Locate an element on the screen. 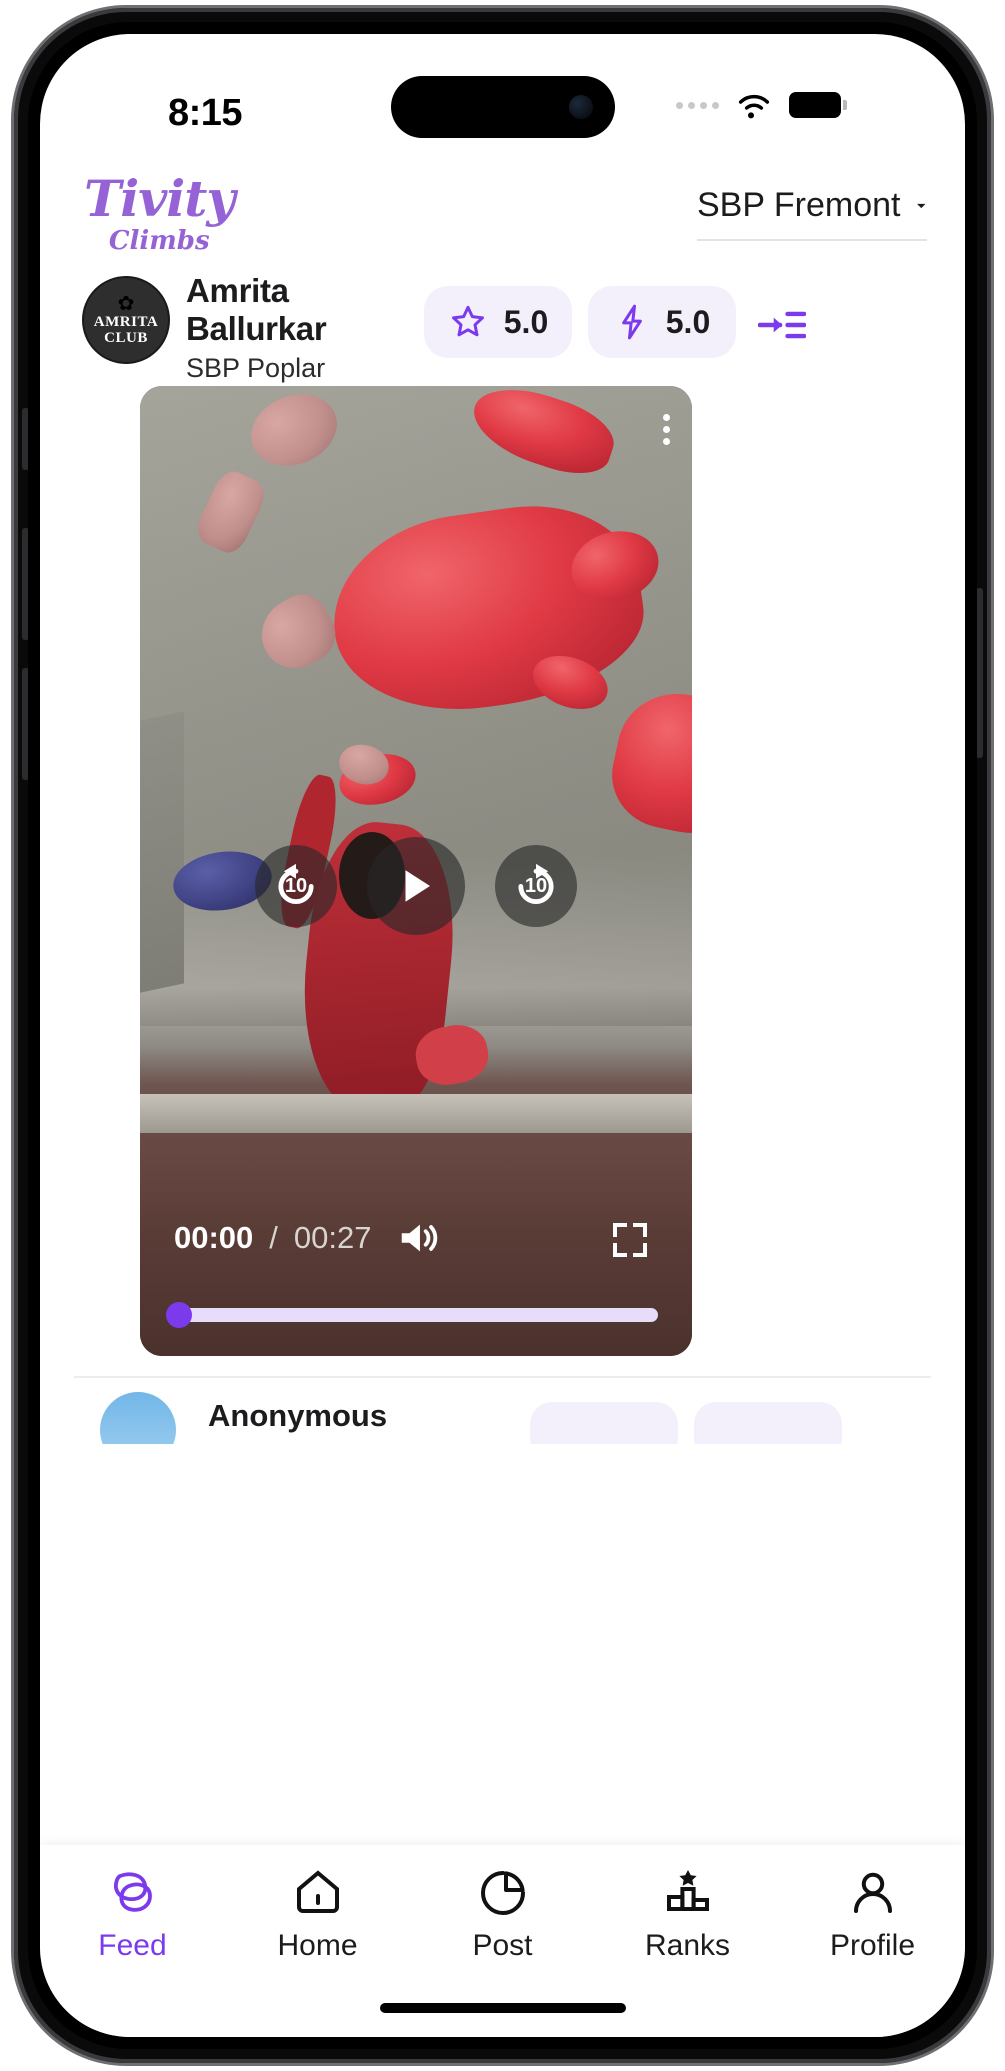 The width and height of the screenshot is (1005, 2071). flame-icon: ✿ is located at coordinates (126, 303).